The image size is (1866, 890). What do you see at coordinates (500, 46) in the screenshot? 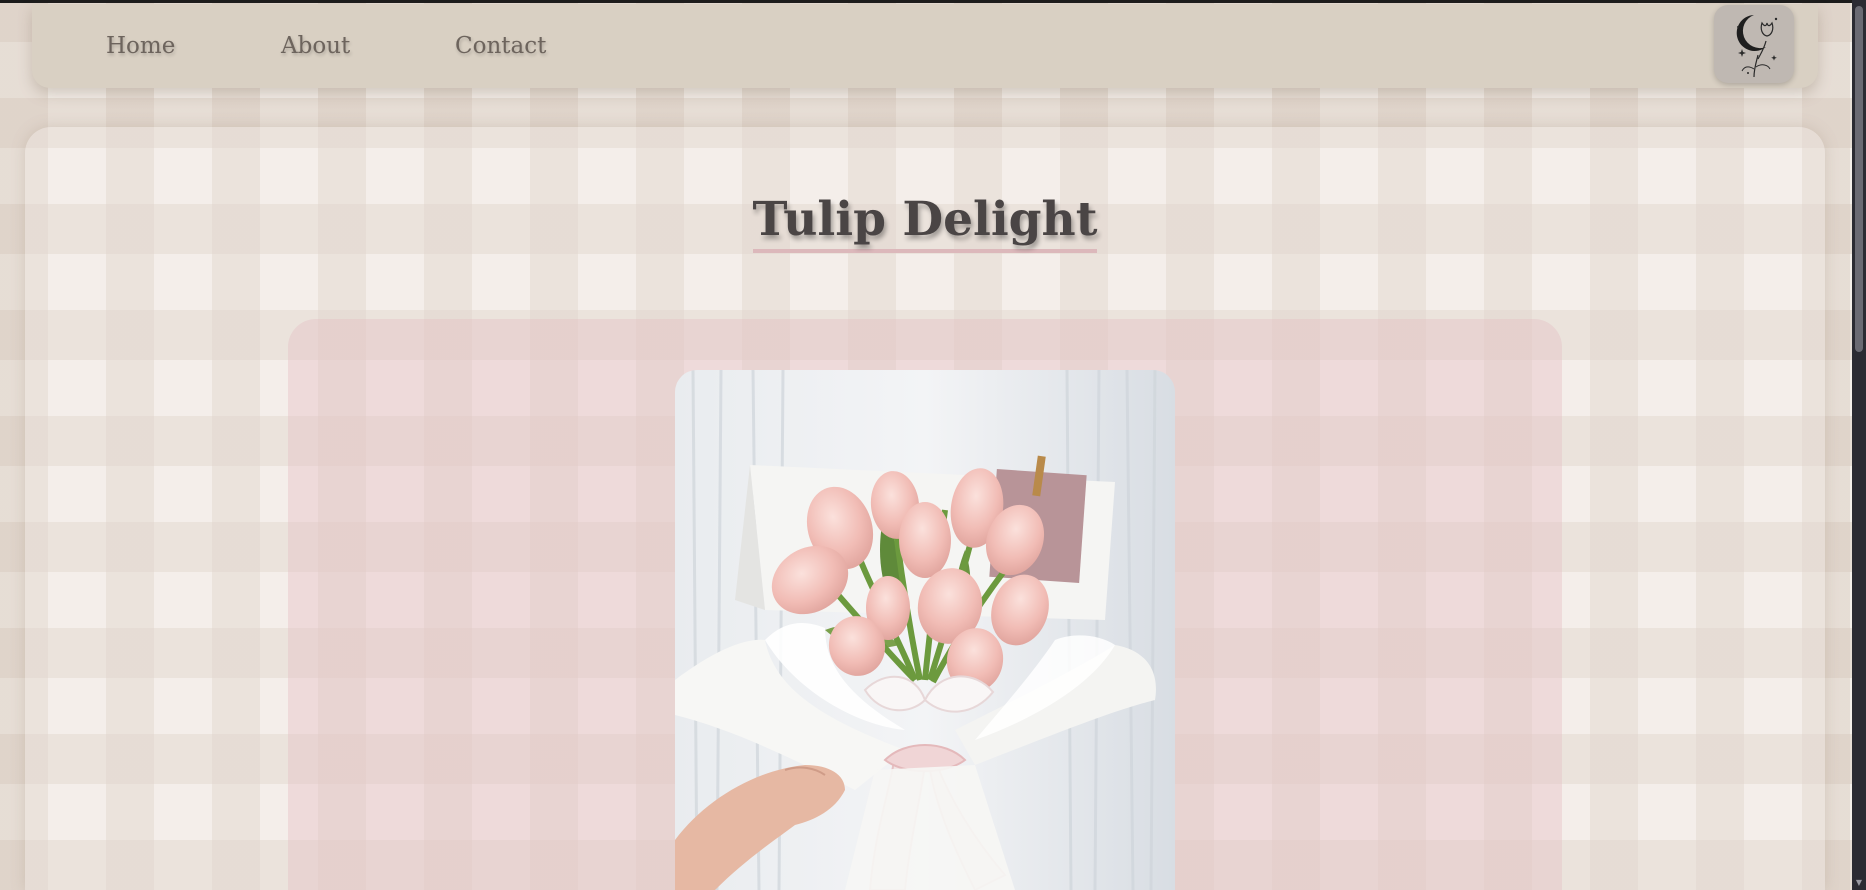
I see `nav-link-contact: Contact` at bounding box center [500, 46].